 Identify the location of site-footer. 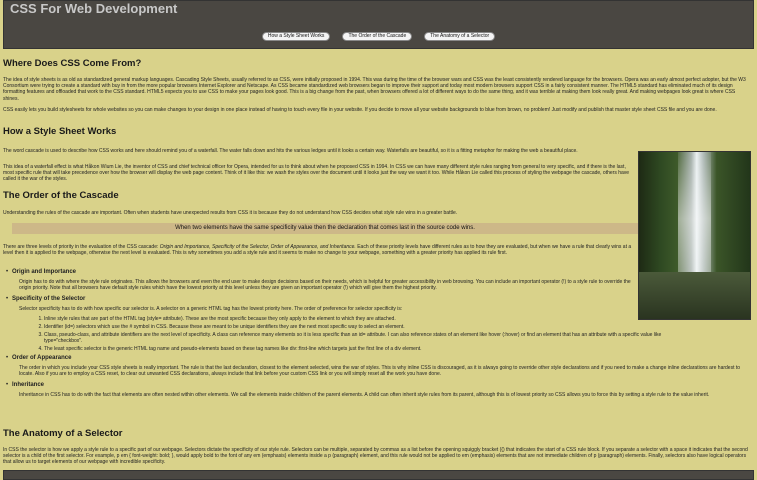
(378, 475).